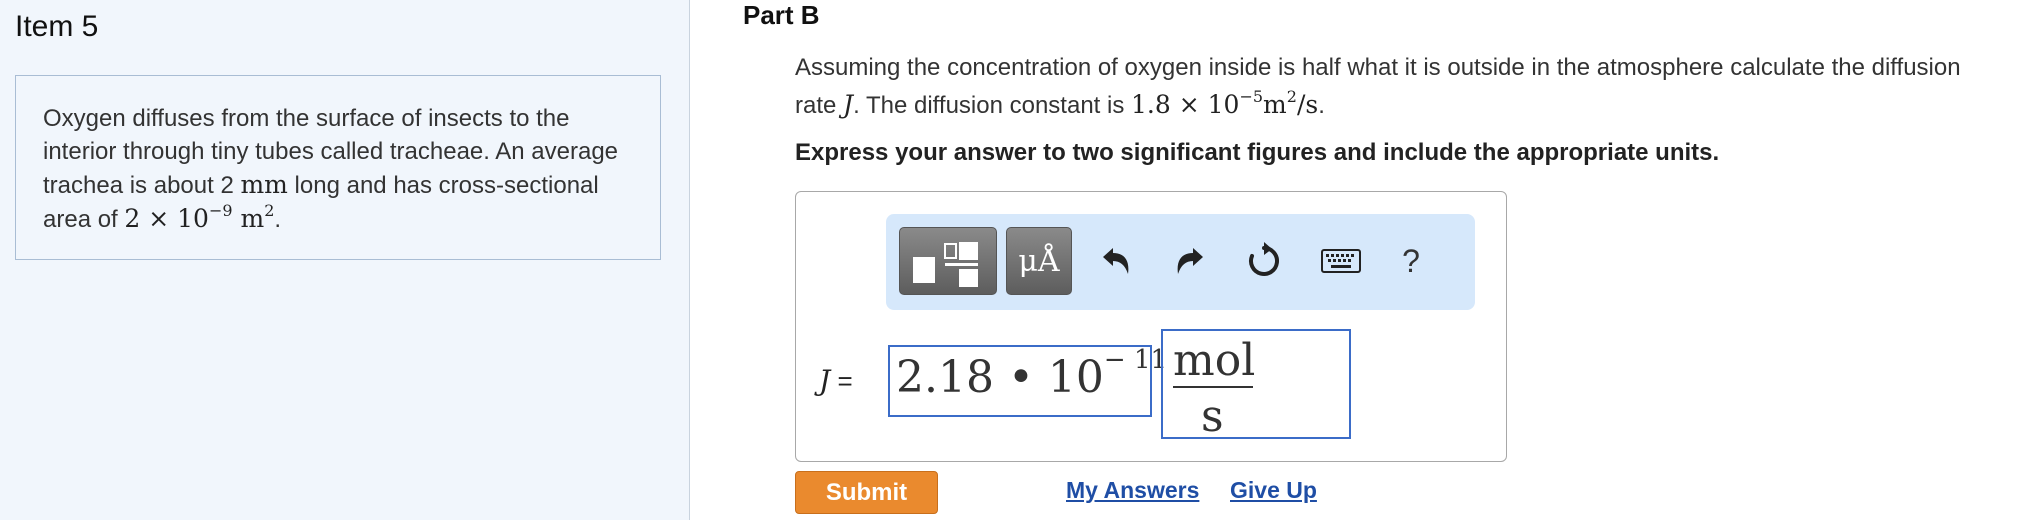 The height and width of the screenshot is (520, 2026). I want to click on redo-button, so click(1190, 261).